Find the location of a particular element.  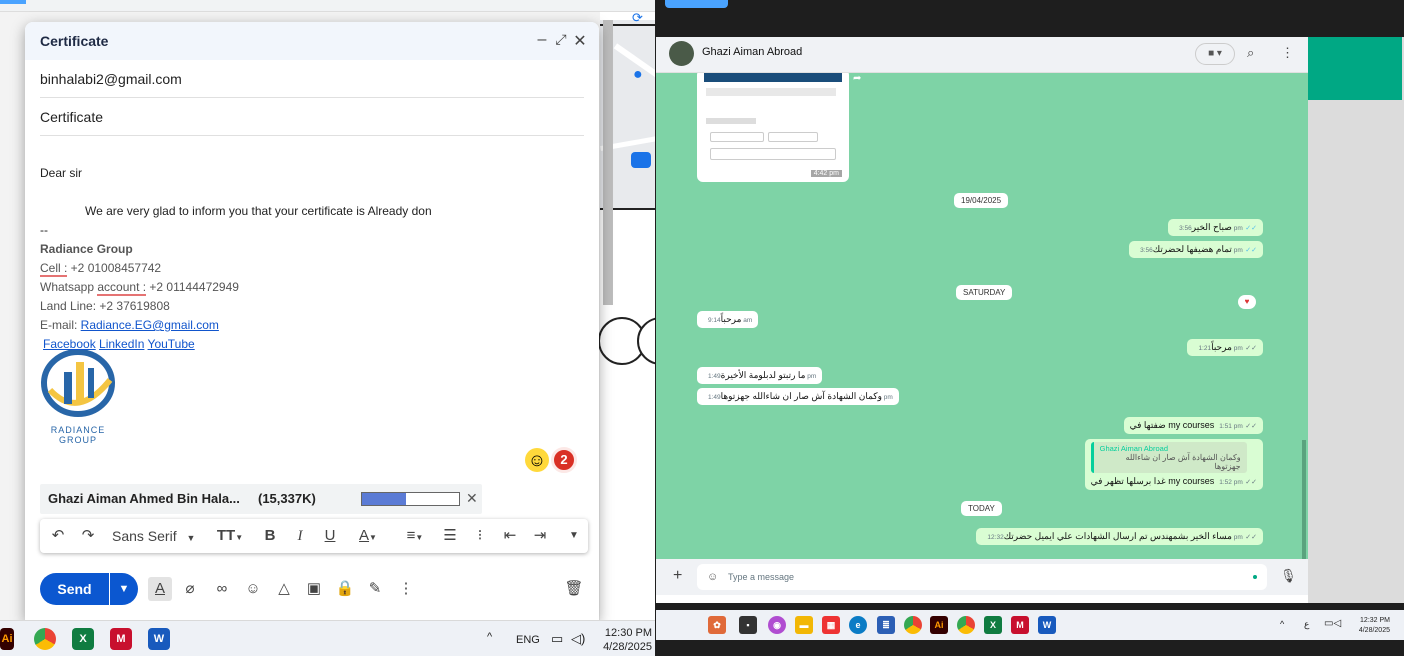

message-input: Type a message is located at coordinates (982, 577).